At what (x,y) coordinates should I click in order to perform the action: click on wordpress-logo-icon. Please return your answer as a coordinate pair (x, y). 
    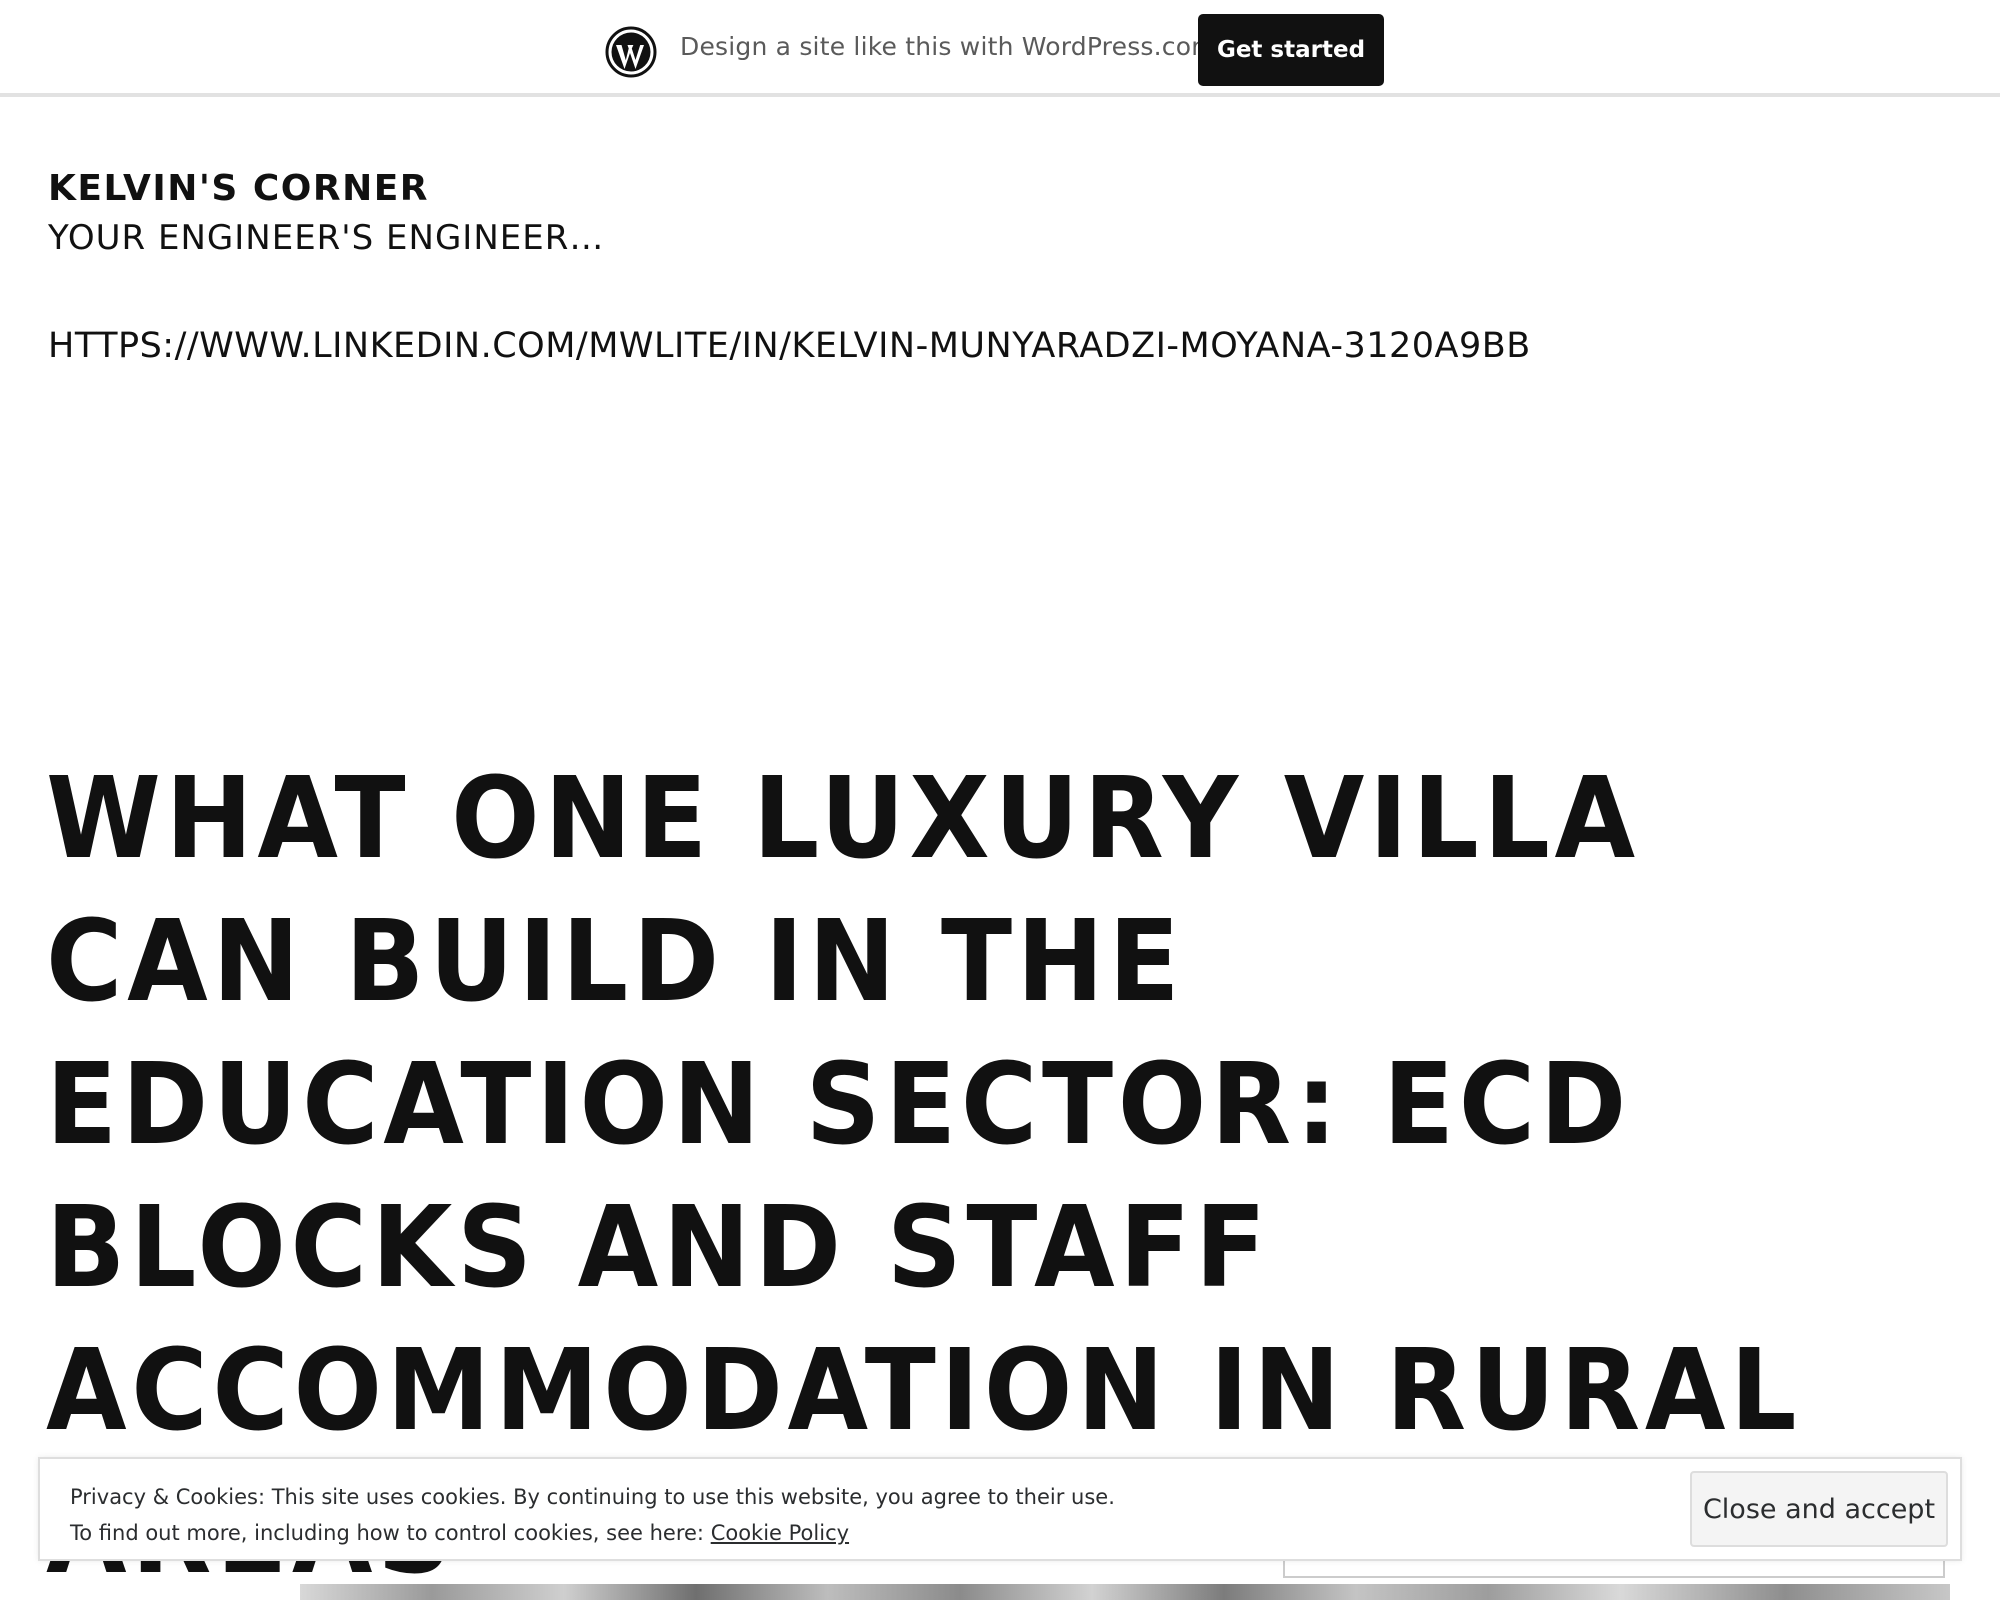
    Looking at the image, I should click on (631, 52).